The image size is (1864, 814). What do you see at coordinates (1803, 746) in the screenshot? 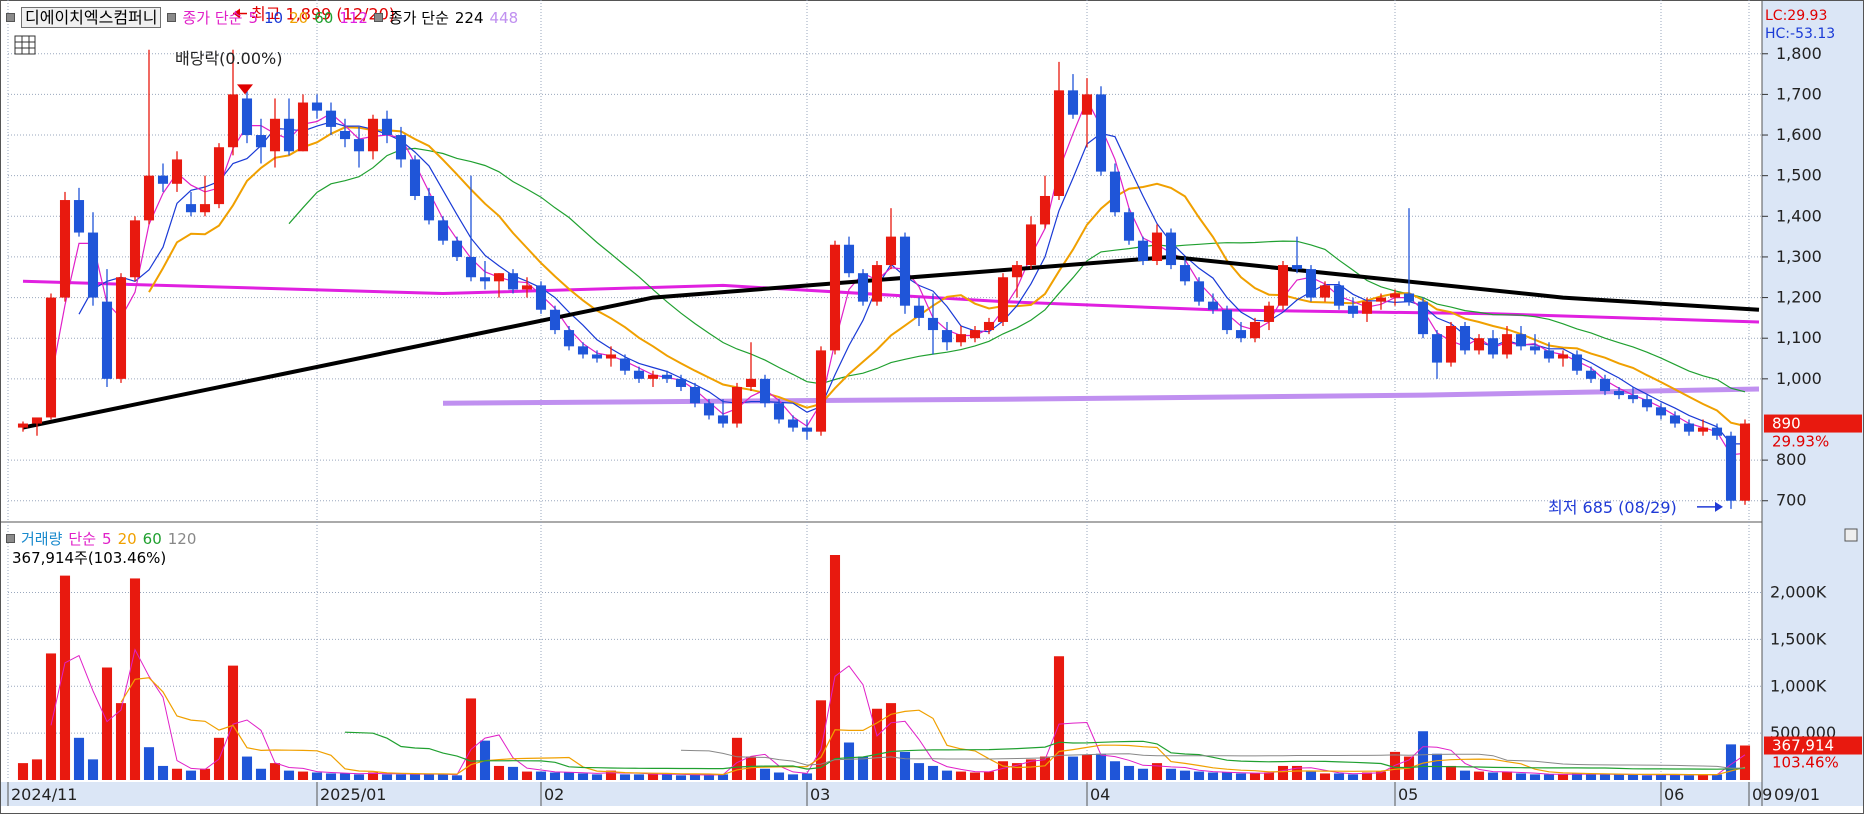
I see `volume-tag: 367,914` at bounding box center [1803, 746].